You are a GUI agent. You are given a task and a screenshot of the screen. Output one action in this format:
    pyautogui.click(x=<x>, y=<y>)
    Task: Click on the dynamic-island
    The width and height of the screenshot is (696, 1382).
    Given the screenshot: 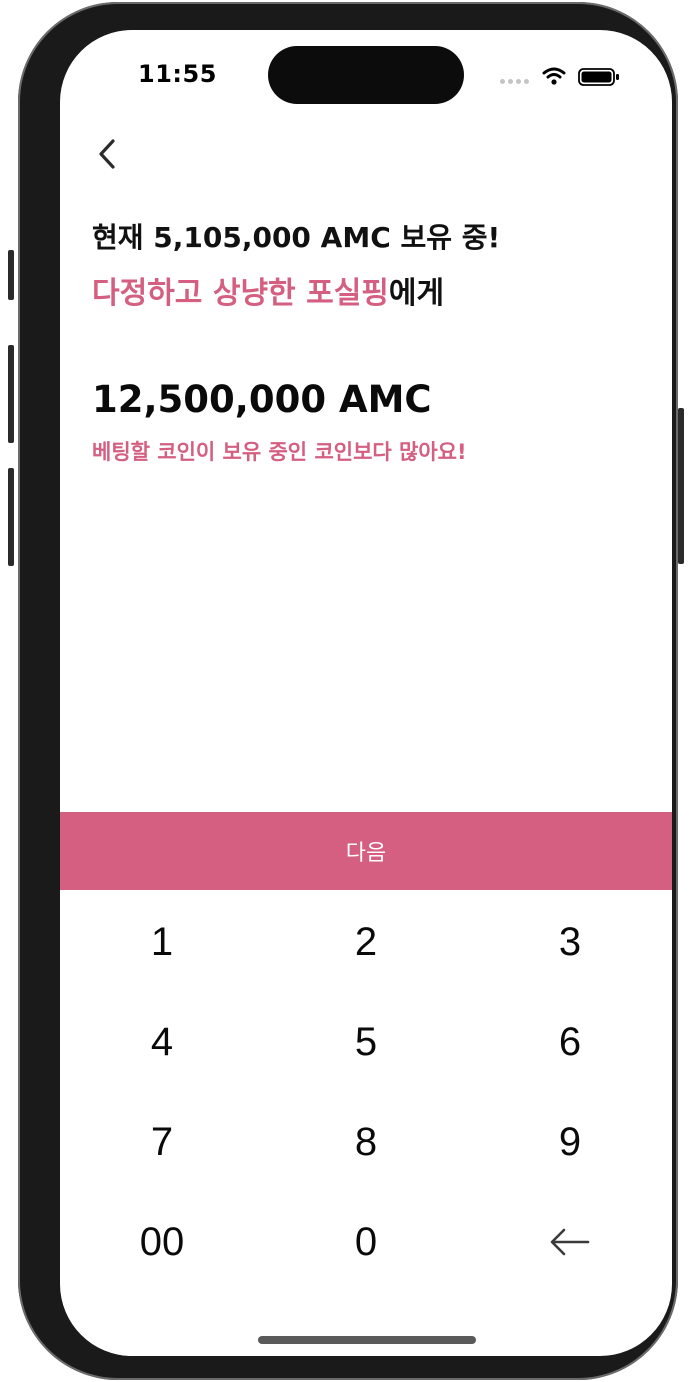 What is the action you would take?
    pyautogui.click(x=366, y=75)
    